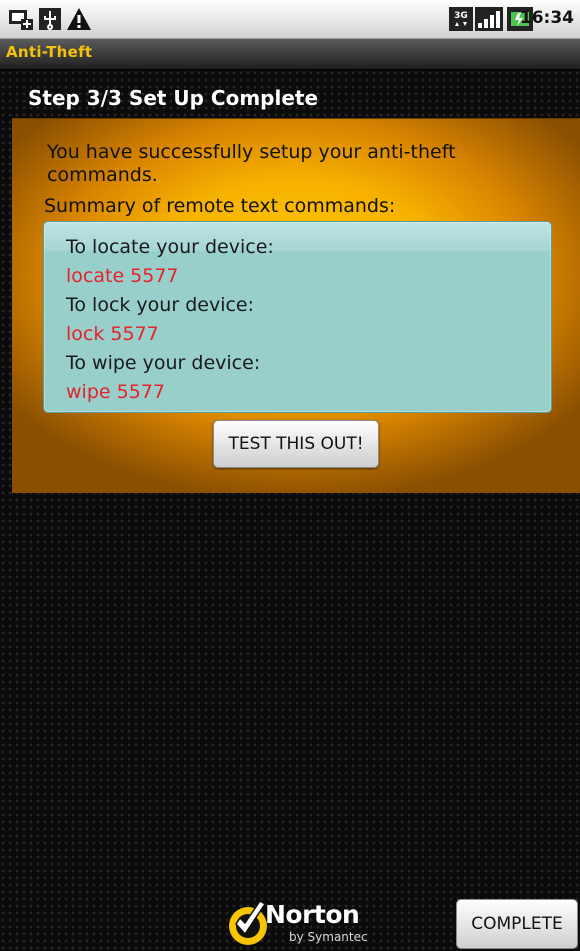 The width and height of the screenshot is (580, 951). Describe the element at coordinates (79, 19) in the screenshot. I see `warning-icon` at that location.